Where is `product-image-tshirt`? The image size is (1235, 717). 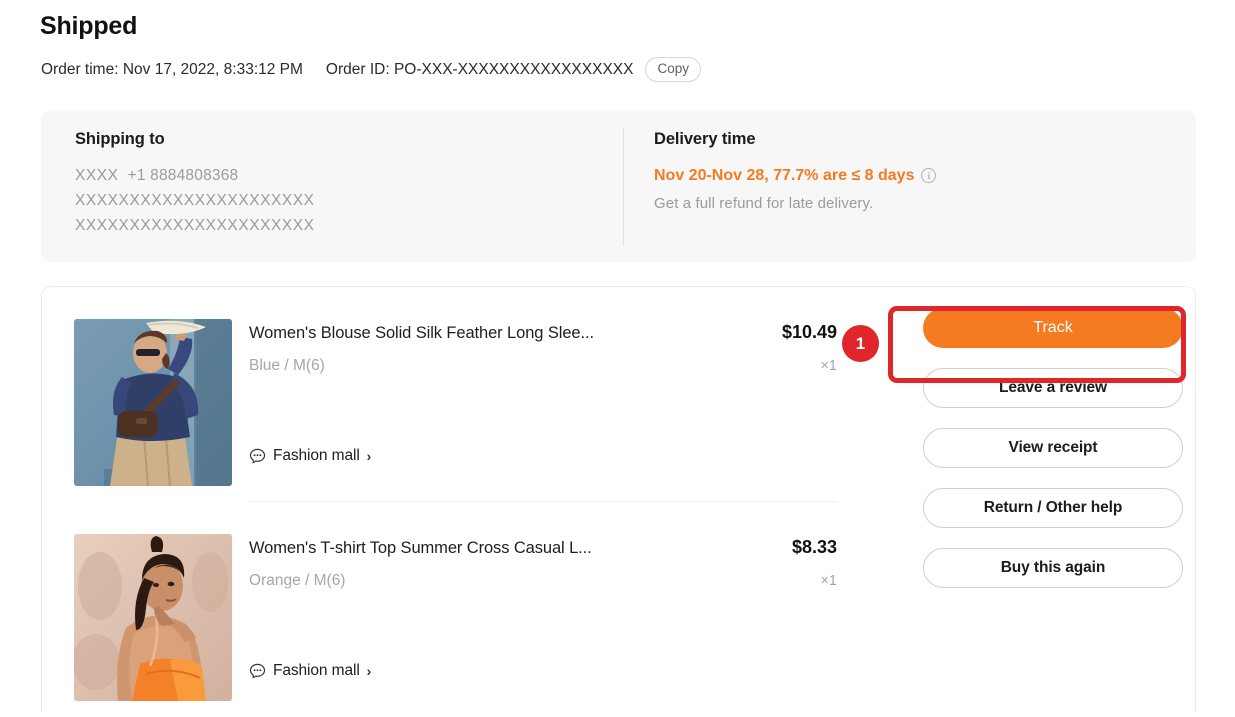
product-image-tshirt is located at coordinates (153, 617).